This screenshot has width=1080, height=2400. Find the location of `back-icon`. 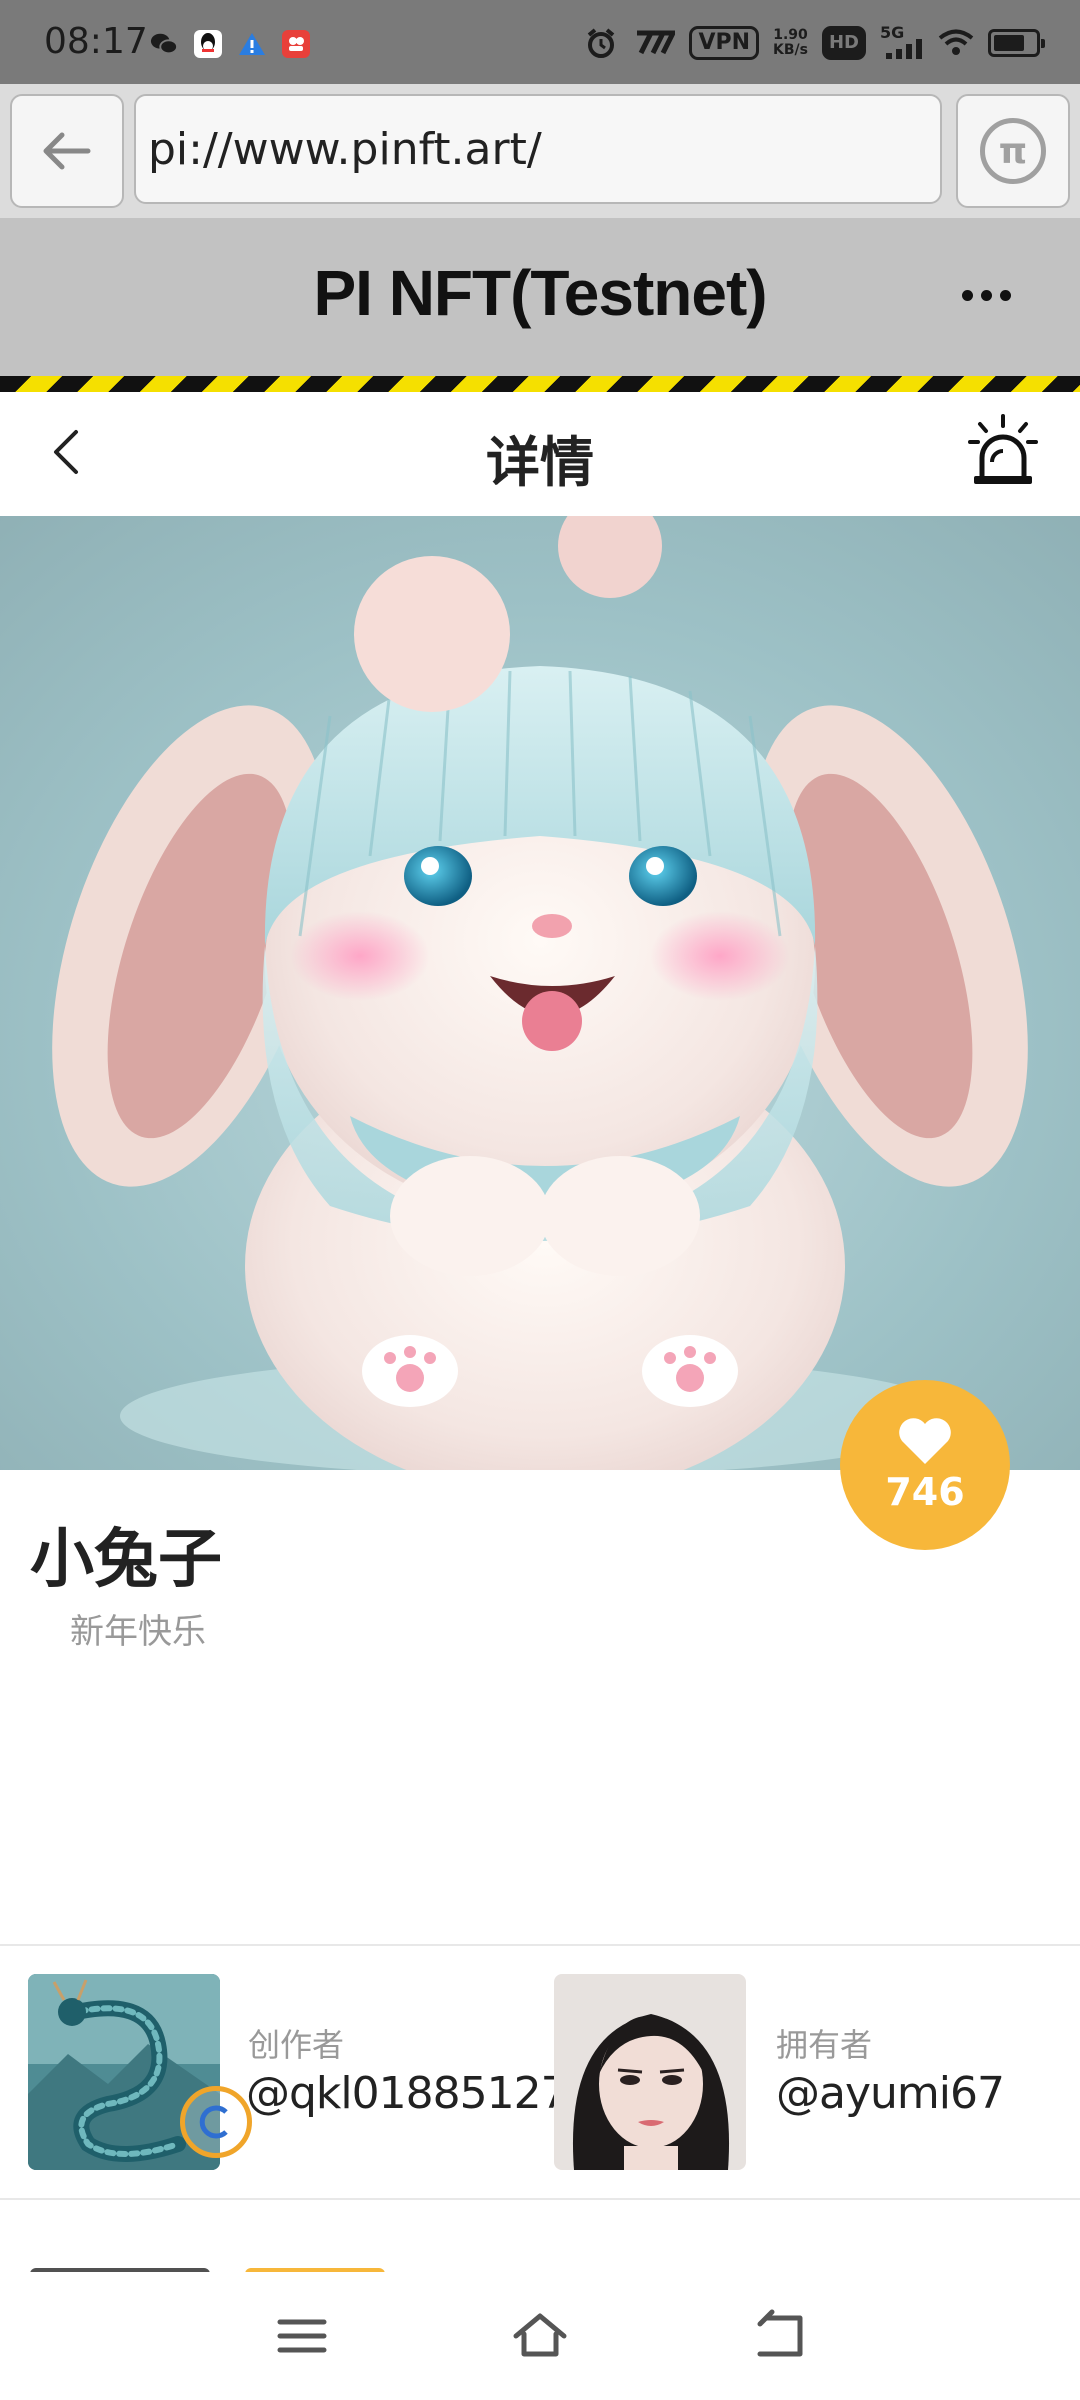

back-icon is located at coordinates (780, 2336).